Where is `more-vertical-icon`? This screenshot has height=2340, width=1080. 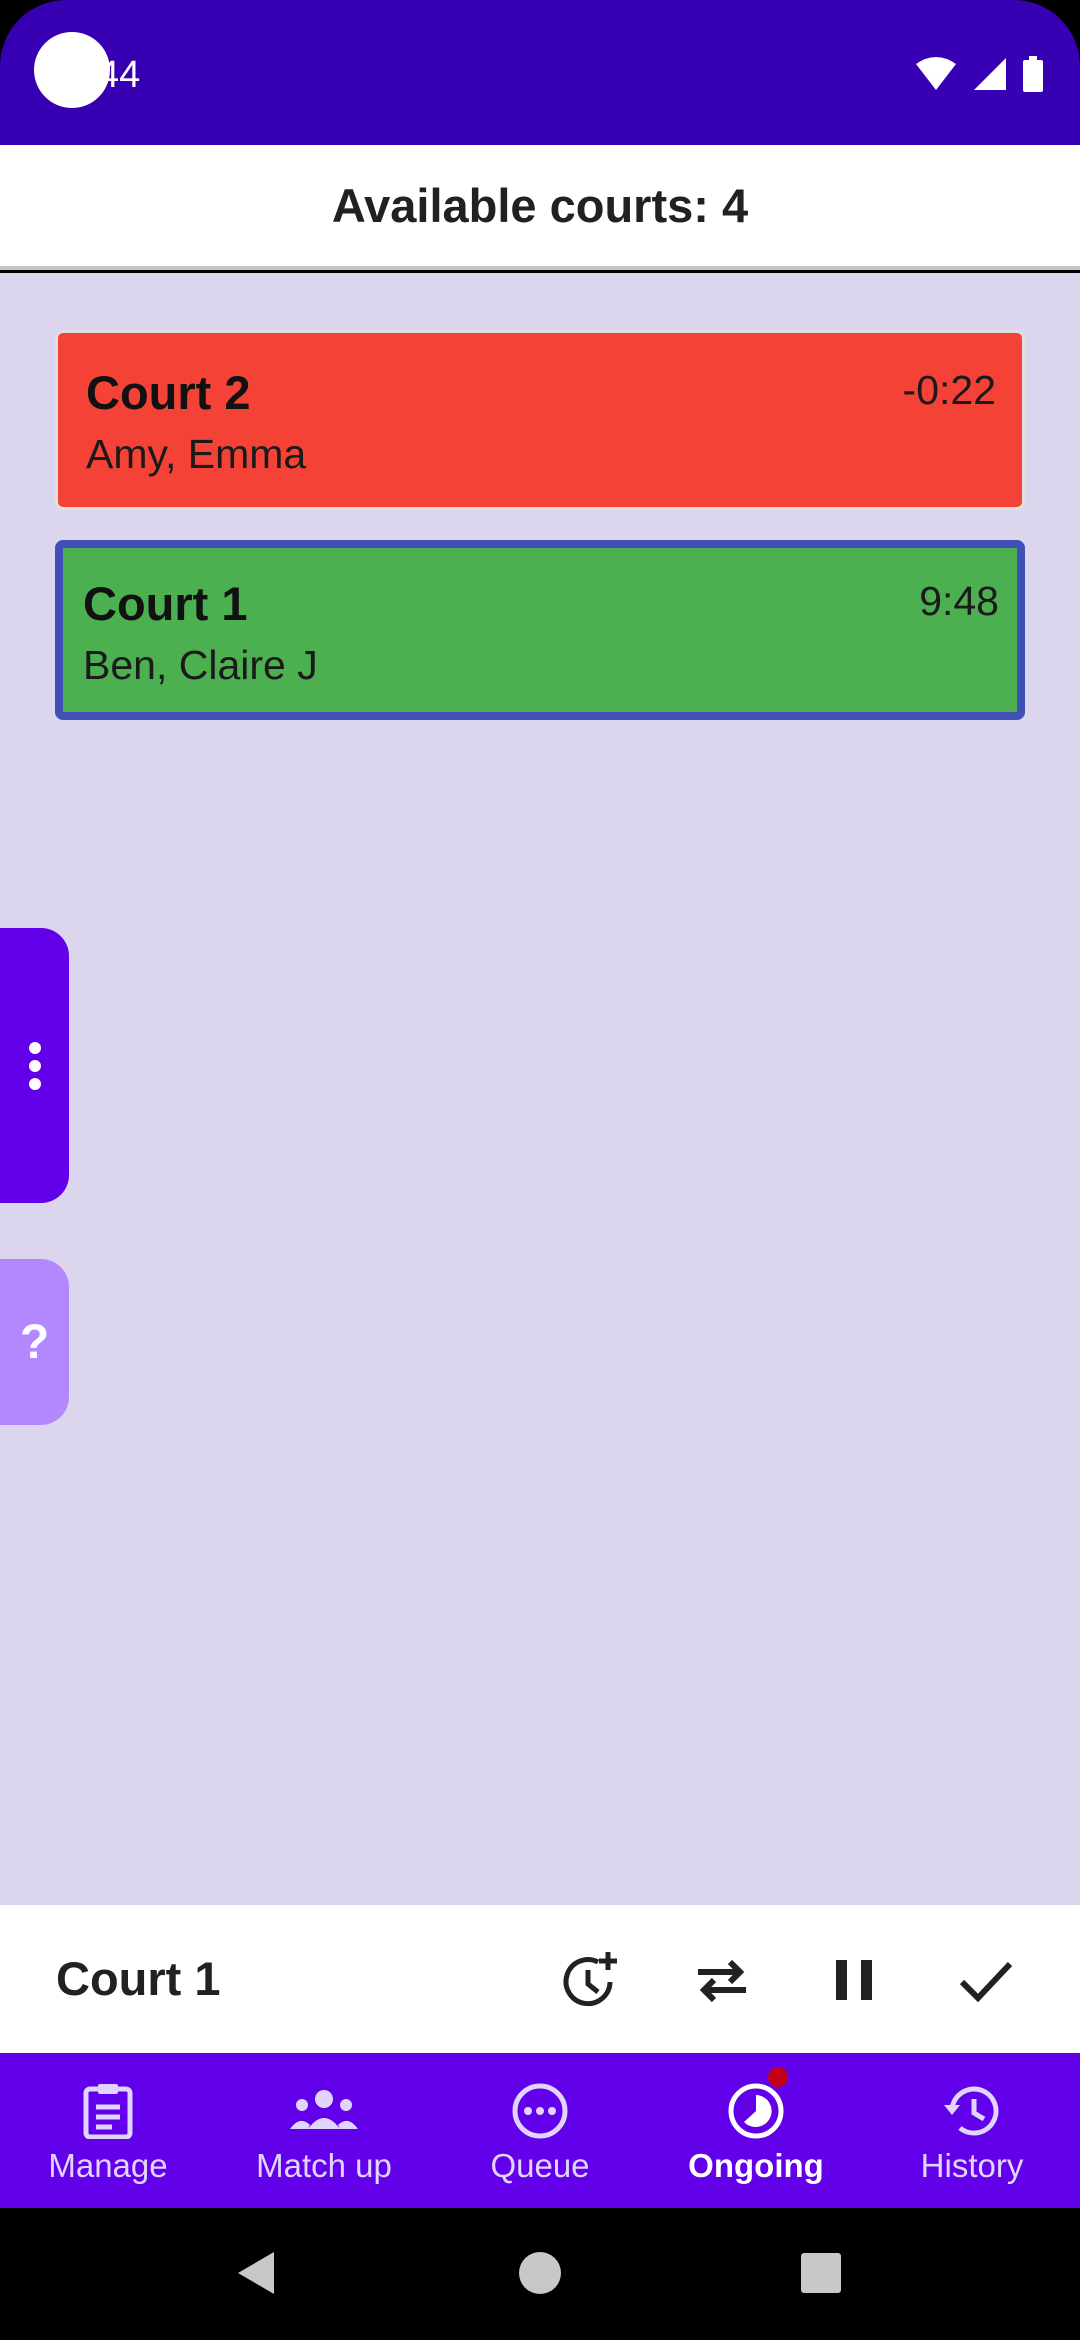
more-vertical-icon is located at coordinates (34, 1065).